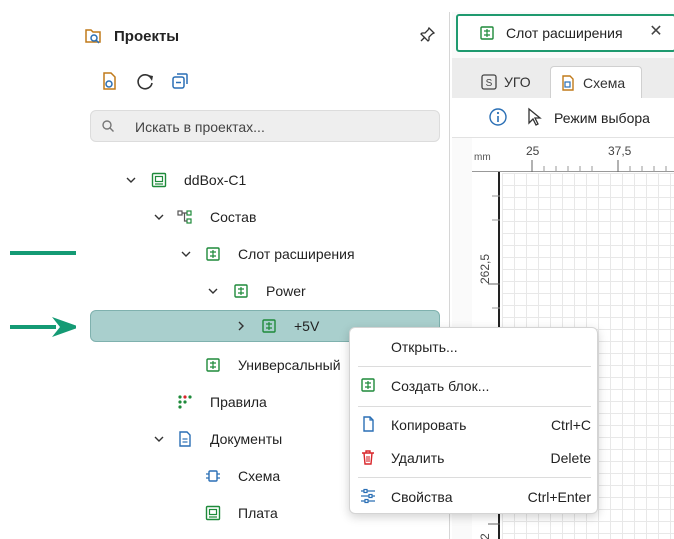 This screenshot has width=674, height=539. I want to click on view-tabs: S УГО Схема, so click(563, 78).